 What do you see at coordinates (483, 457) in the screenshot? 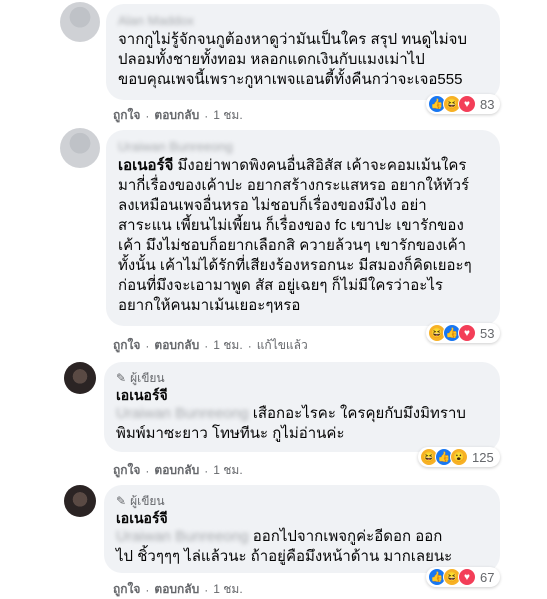
I see `reaction-count: 125` at bounding box center [483, 457].